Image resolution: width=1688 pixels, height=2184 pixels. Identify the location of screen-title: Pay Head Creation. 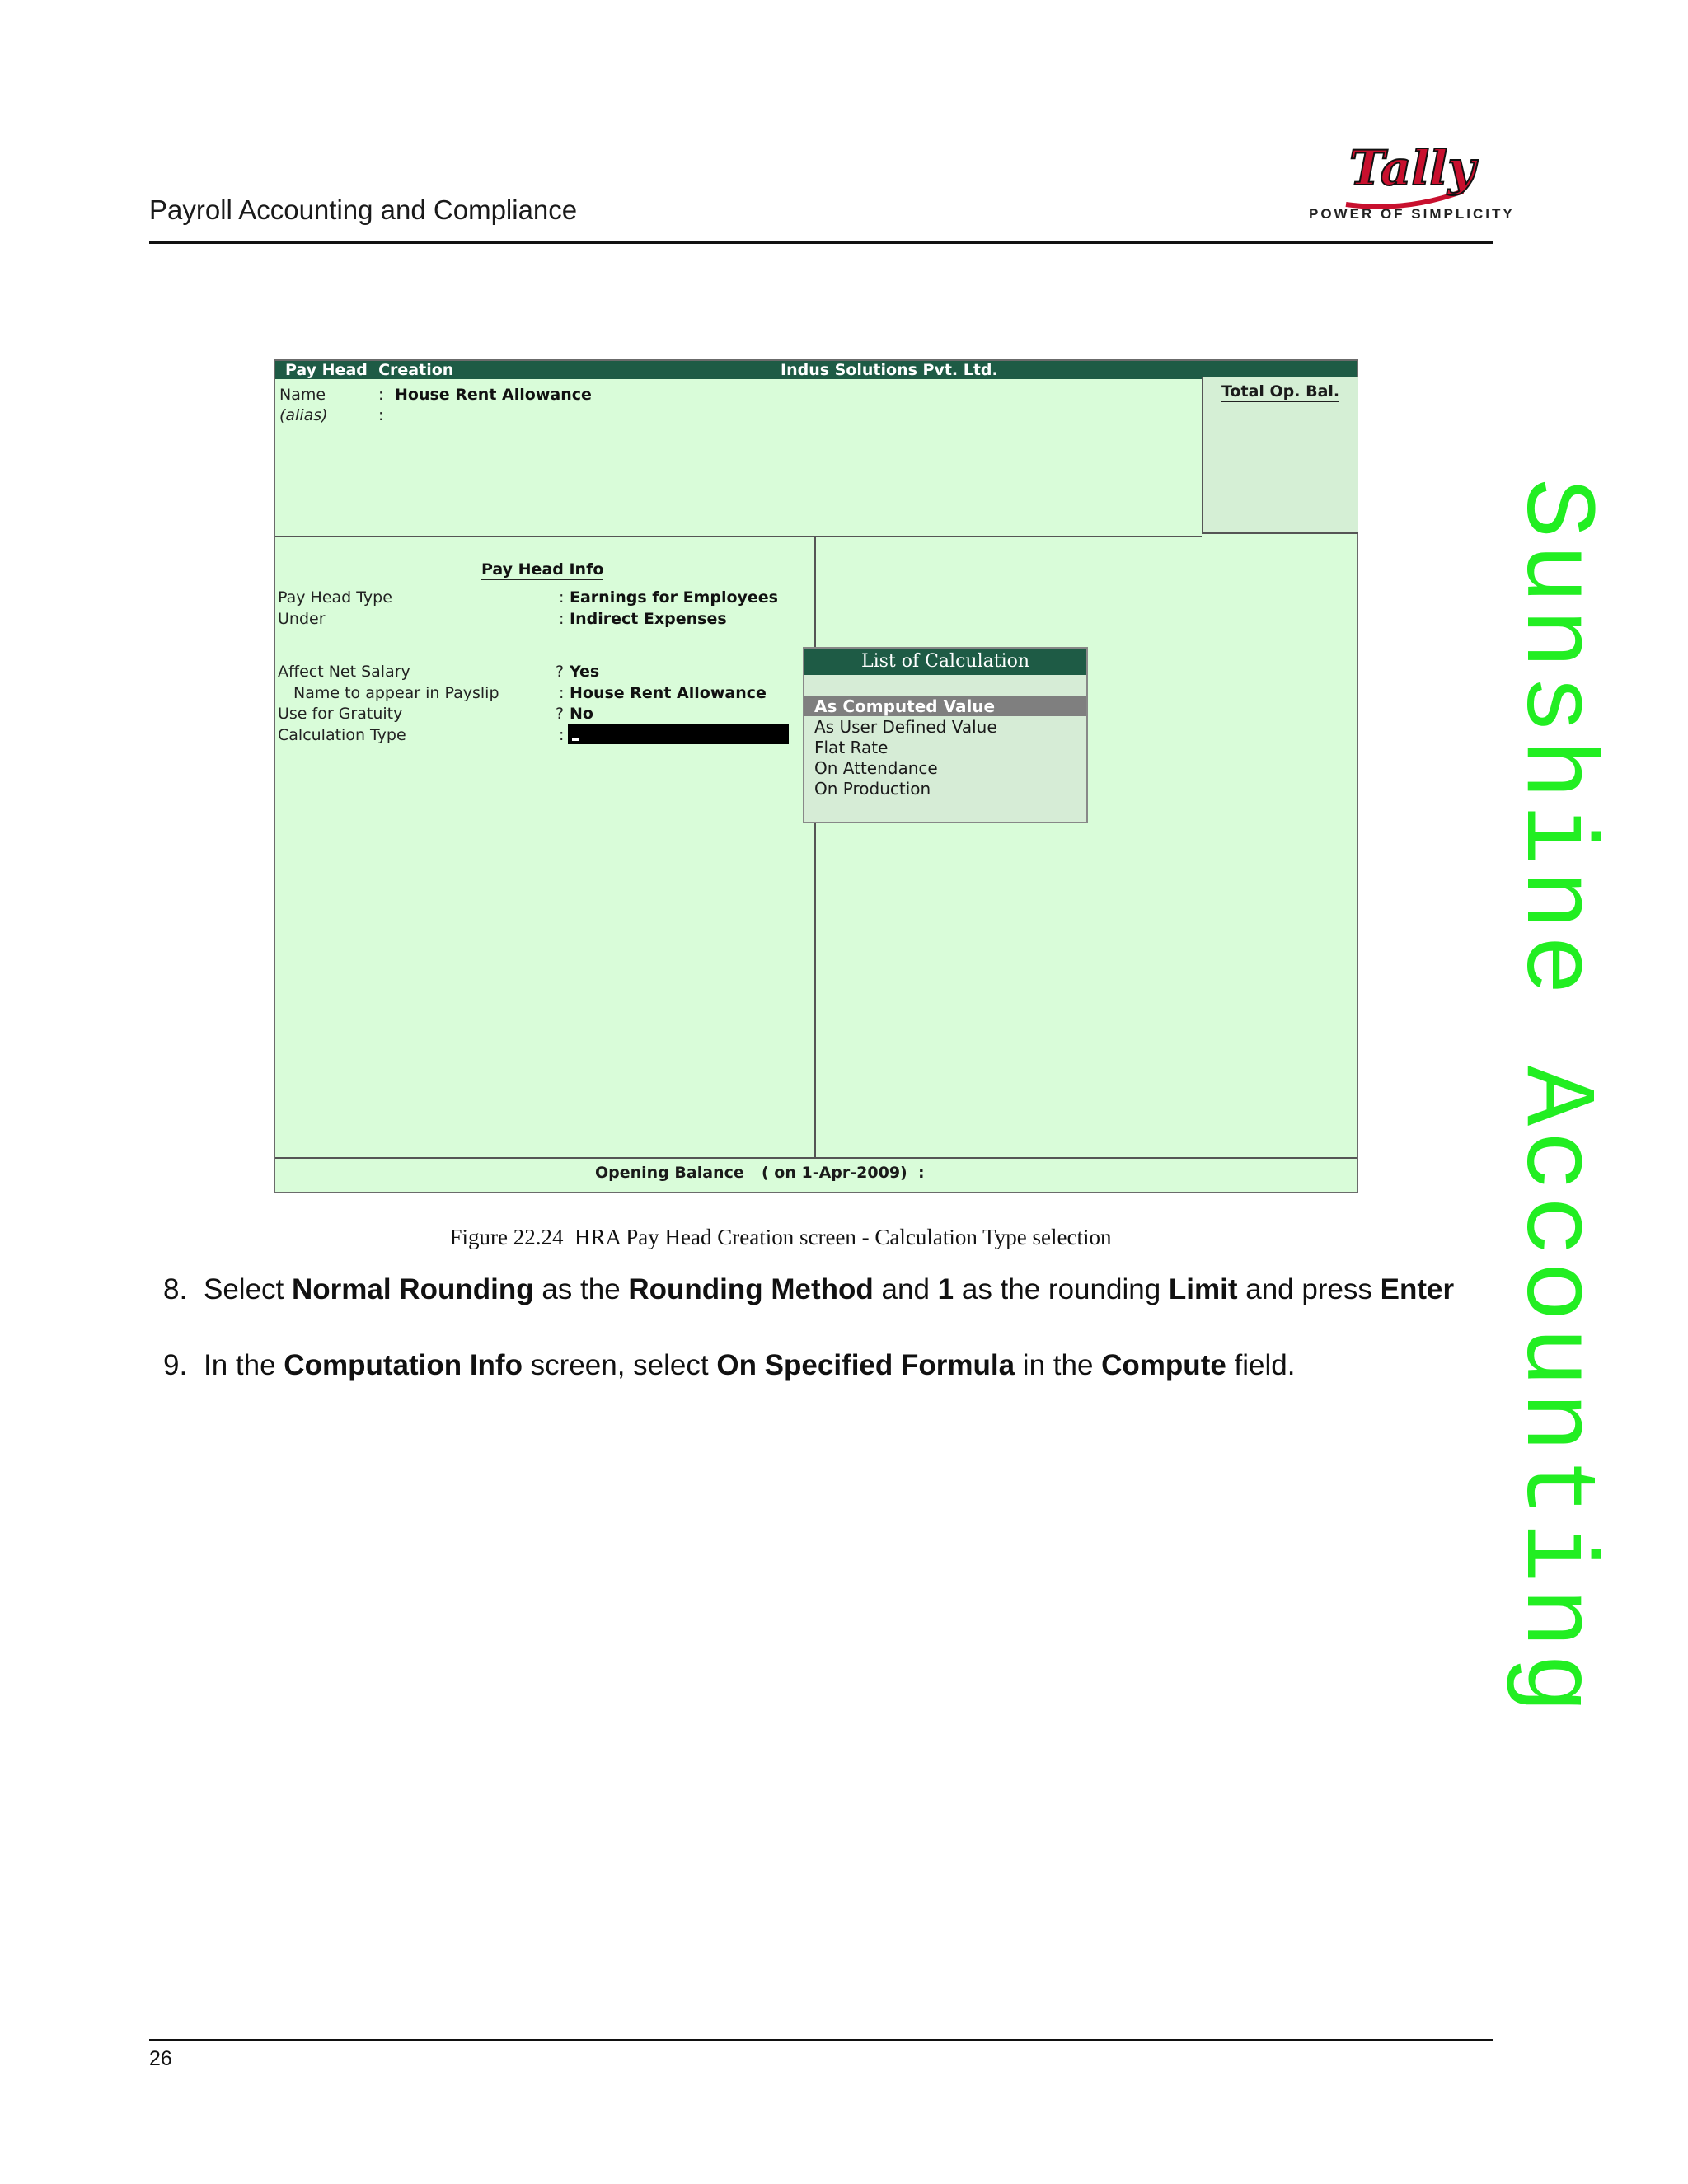
(369, 370).